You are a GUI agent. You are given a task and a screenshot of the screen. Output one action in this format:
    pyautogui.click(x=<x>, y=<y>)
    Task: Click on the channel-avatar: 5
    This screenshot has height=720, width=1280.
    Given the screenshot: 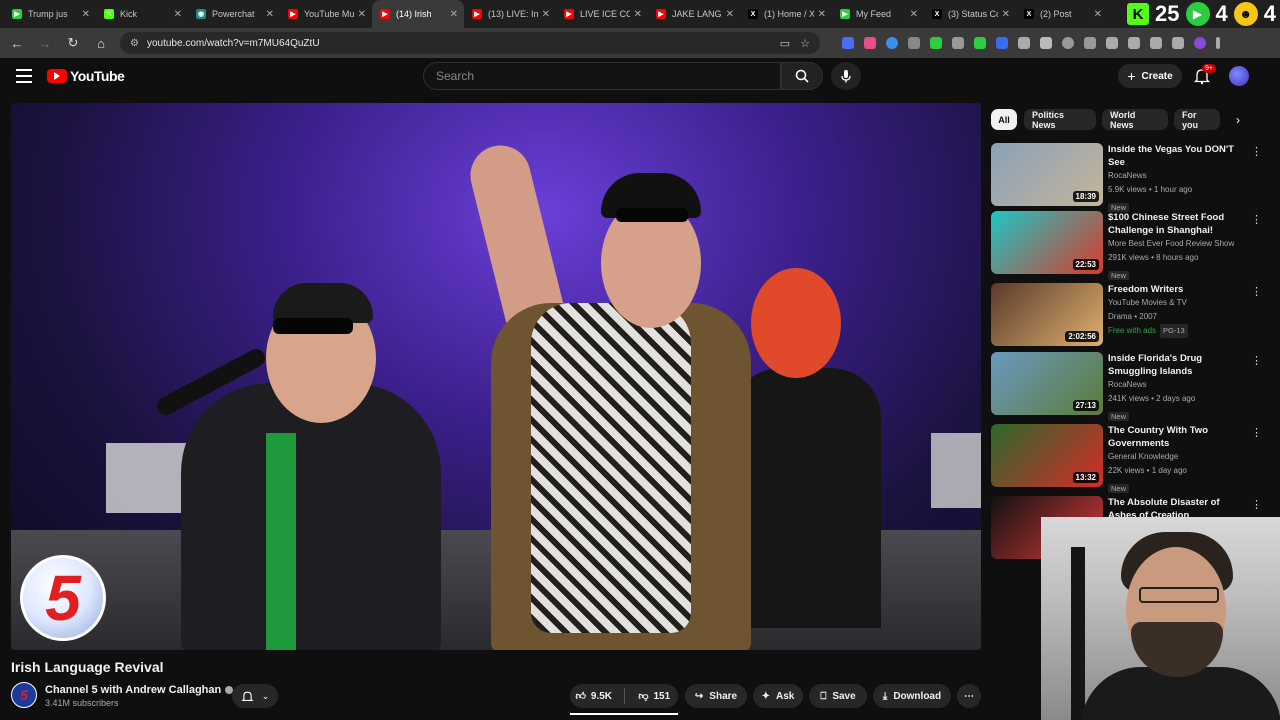 What is the action you would take?
    pyautogui.click(x=24, y=695)
    